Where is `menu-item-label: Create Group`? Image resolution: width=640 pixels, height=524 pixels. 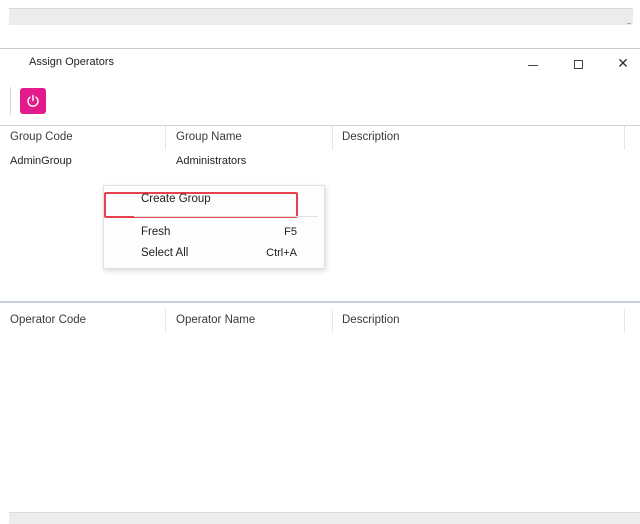 menu-item-label: Create Group is located at coordinates (176, 199).